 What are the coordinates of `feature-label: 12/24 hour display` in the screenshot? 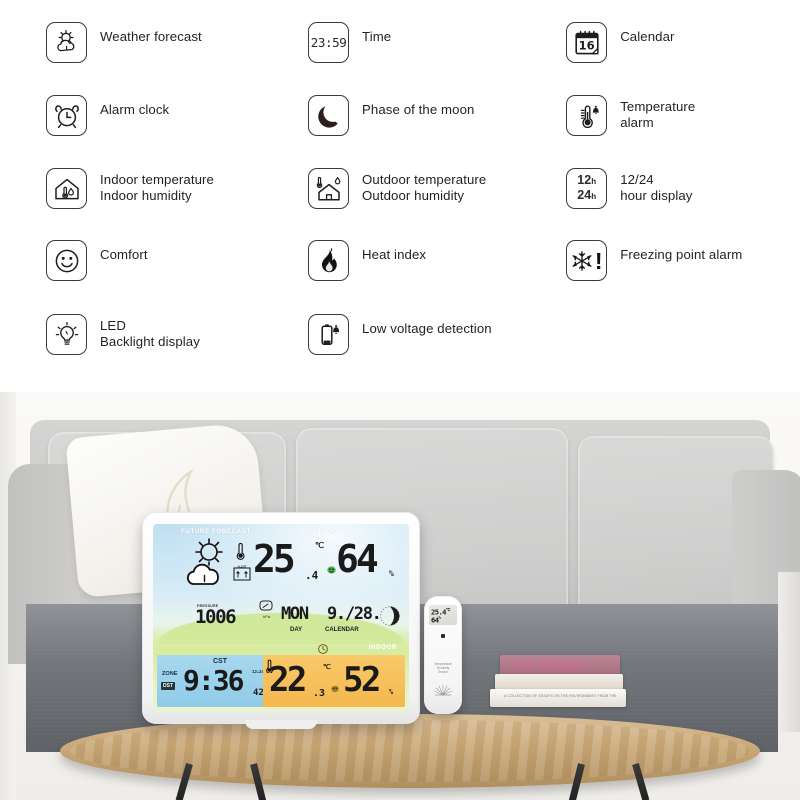 It's located at (656, 187).